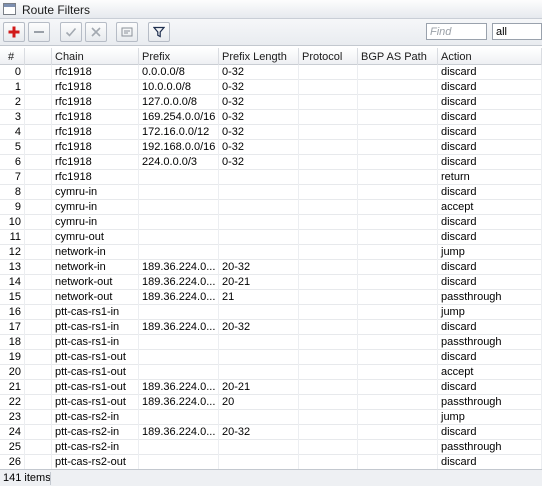 The image size is (542, 486). Describe the element at coordinates (259, 267) in the screenshot. I see `cell-prefix-length: 20-32` at that location.